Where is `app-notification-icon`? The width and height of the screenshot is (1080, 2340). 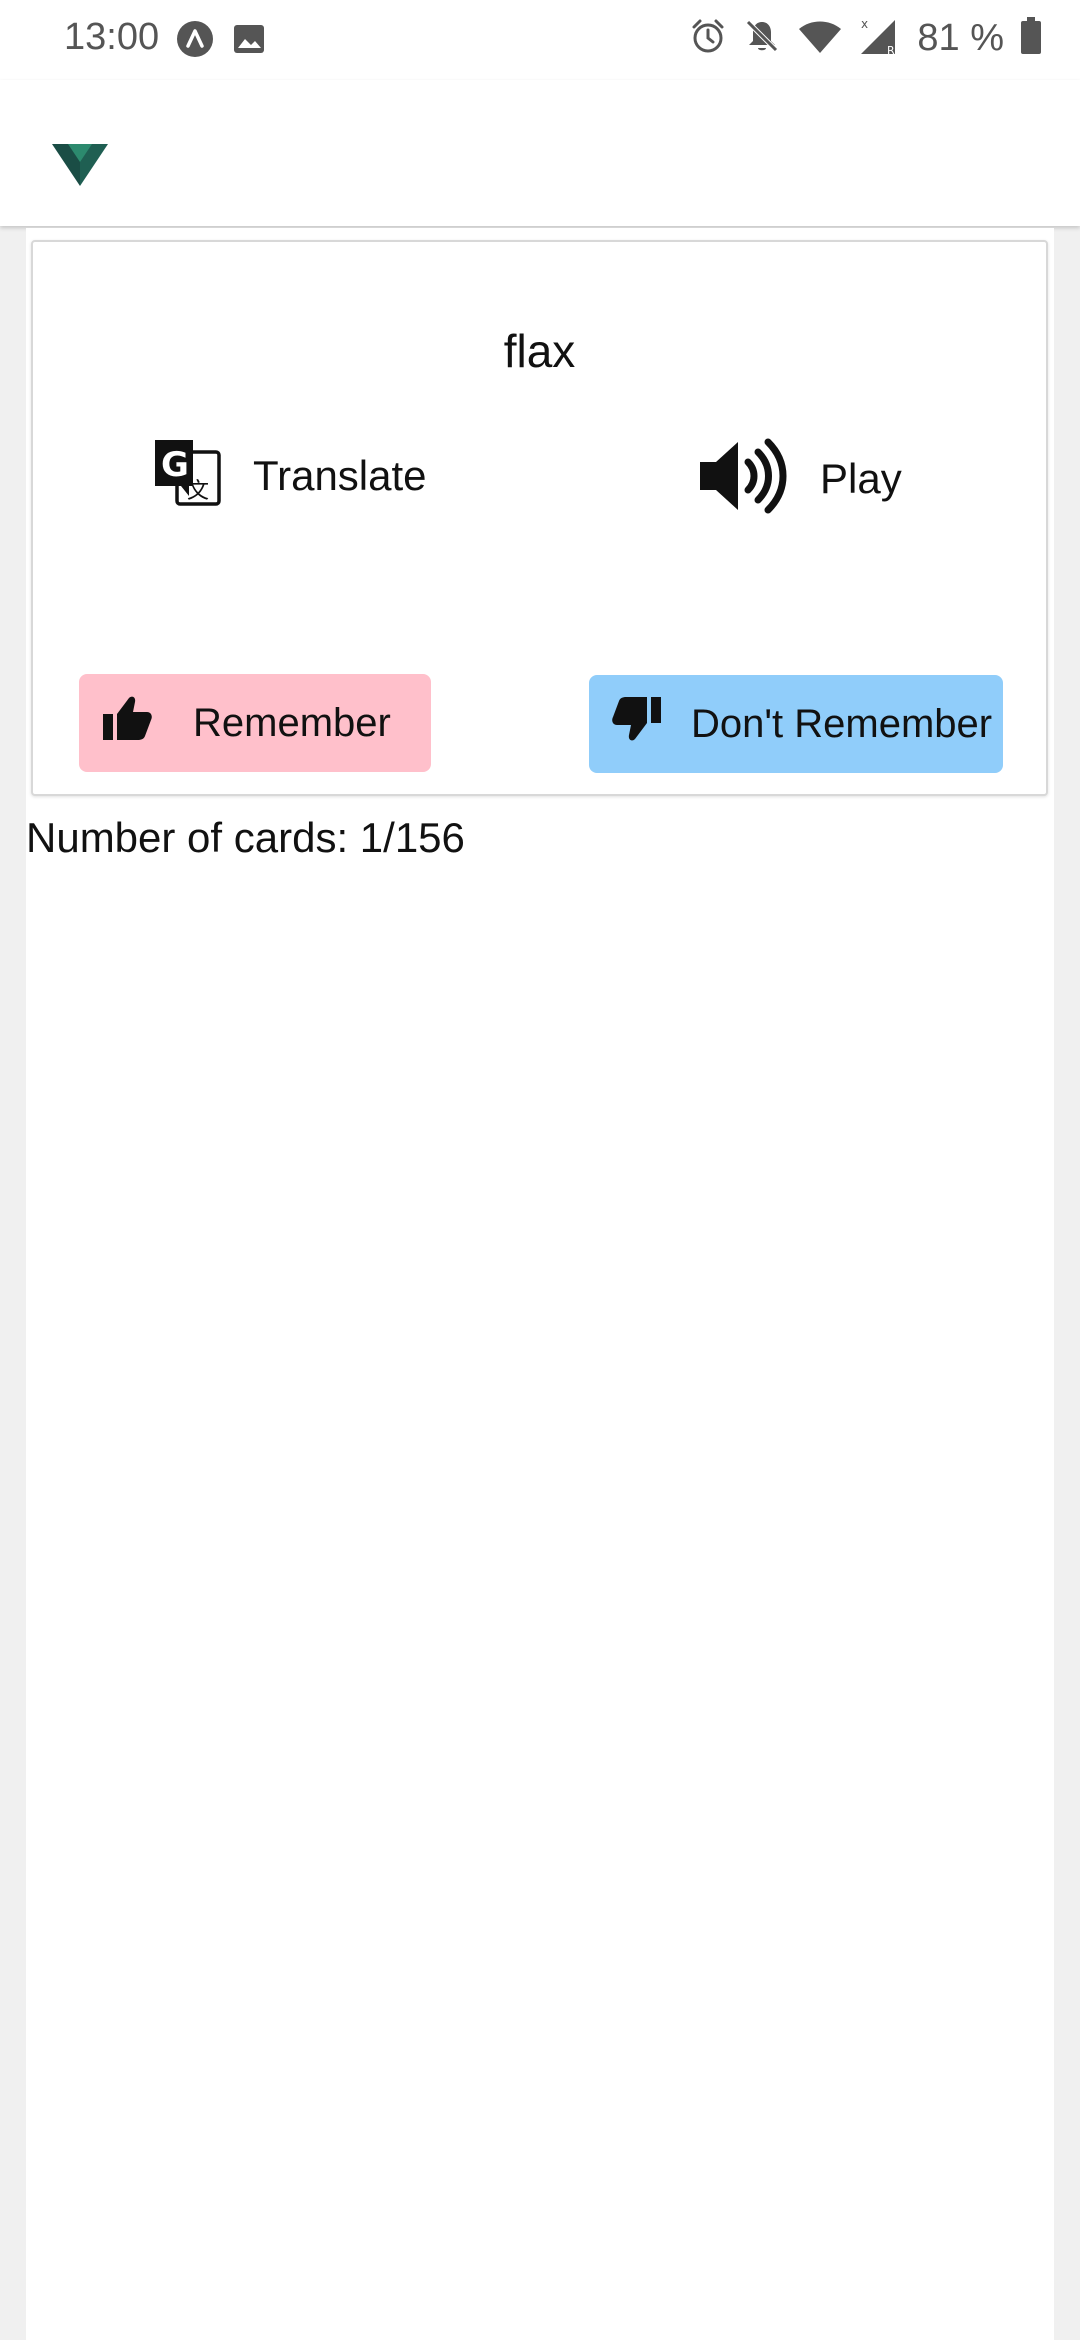
app-notification-icon is located at coordinates (195, 41).